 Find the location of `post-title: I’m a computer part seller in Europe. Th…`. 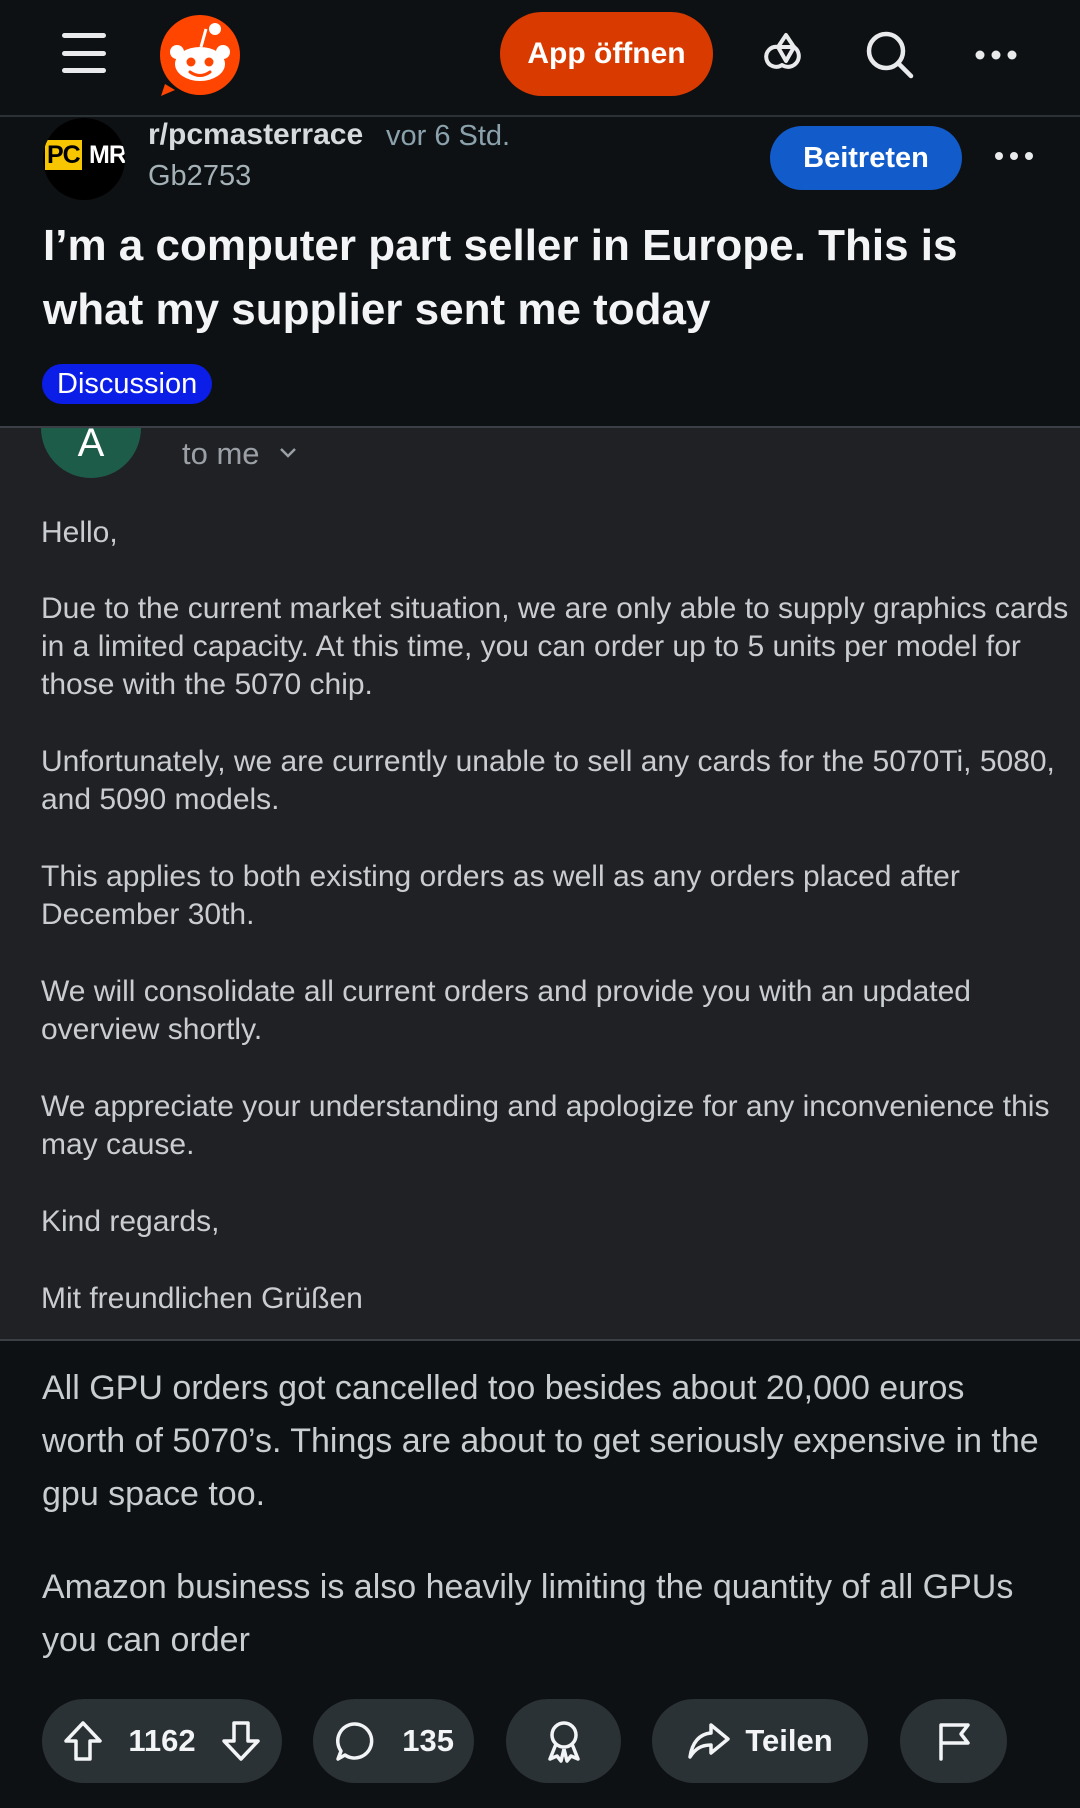

post-title: I’m a computer part seller in Europe. Th… is located at coordinates (543, 278).